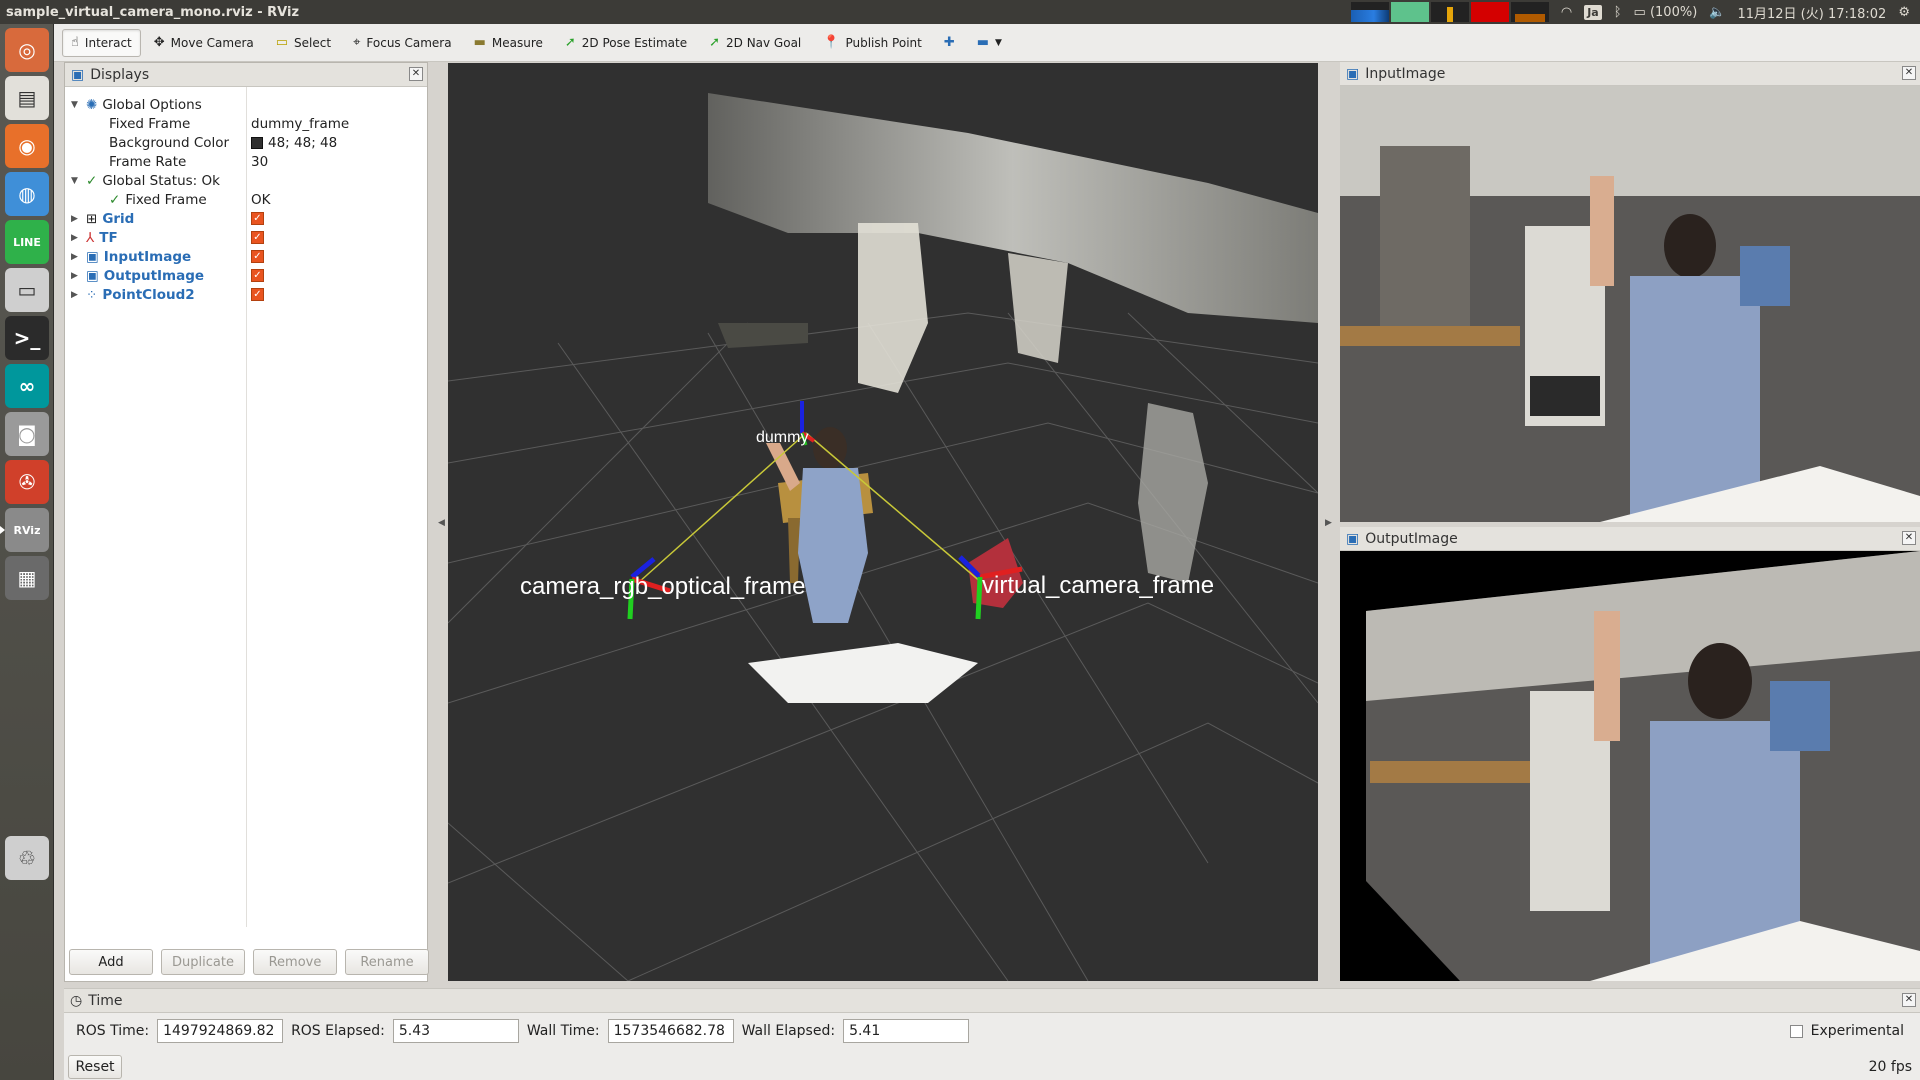 The height and width of the screenshot is (1080, 1920). What do you see at coordinates (246, 104) in the screenshot?
I see `tree-row-global-options: ▼ ✺ Global Options` at bounding box center [246, 104].